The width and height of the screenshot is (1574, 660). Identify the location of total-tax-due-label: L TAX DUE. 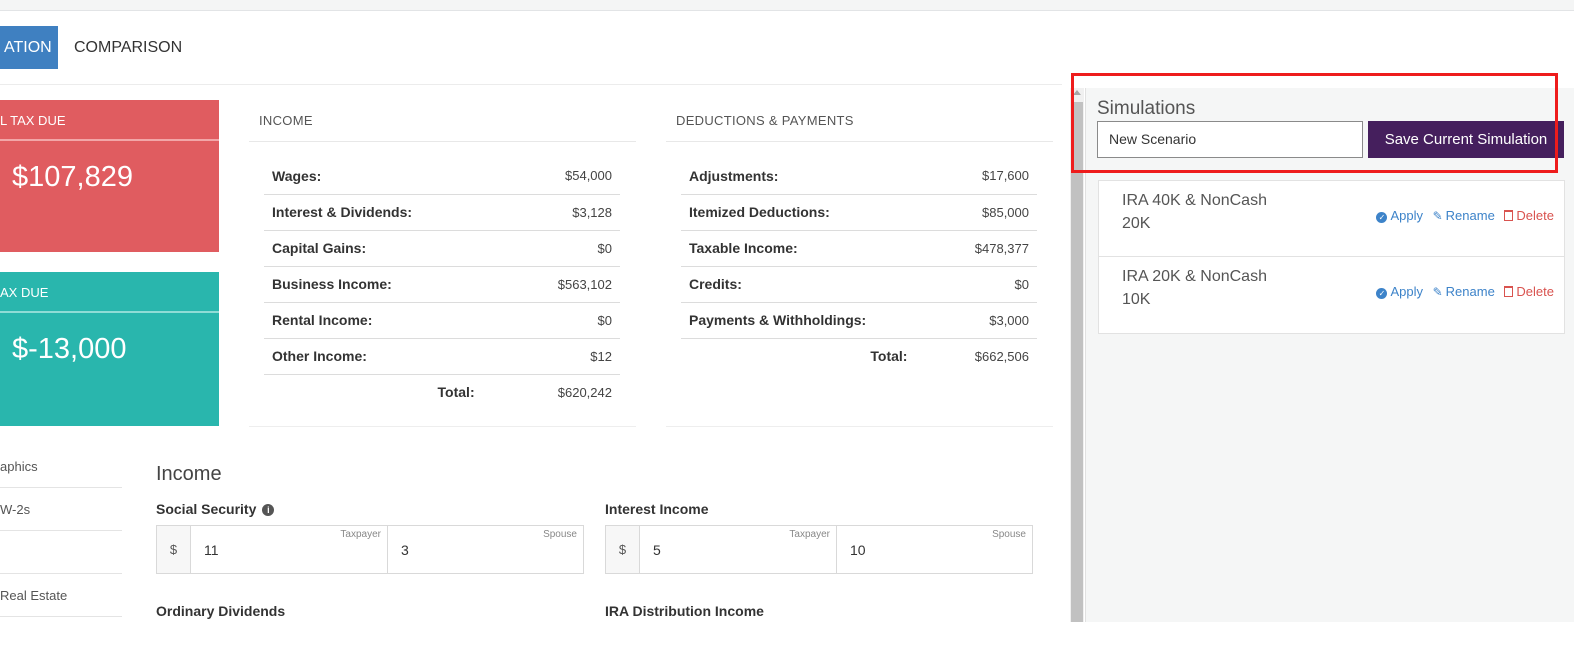
(109, 120).